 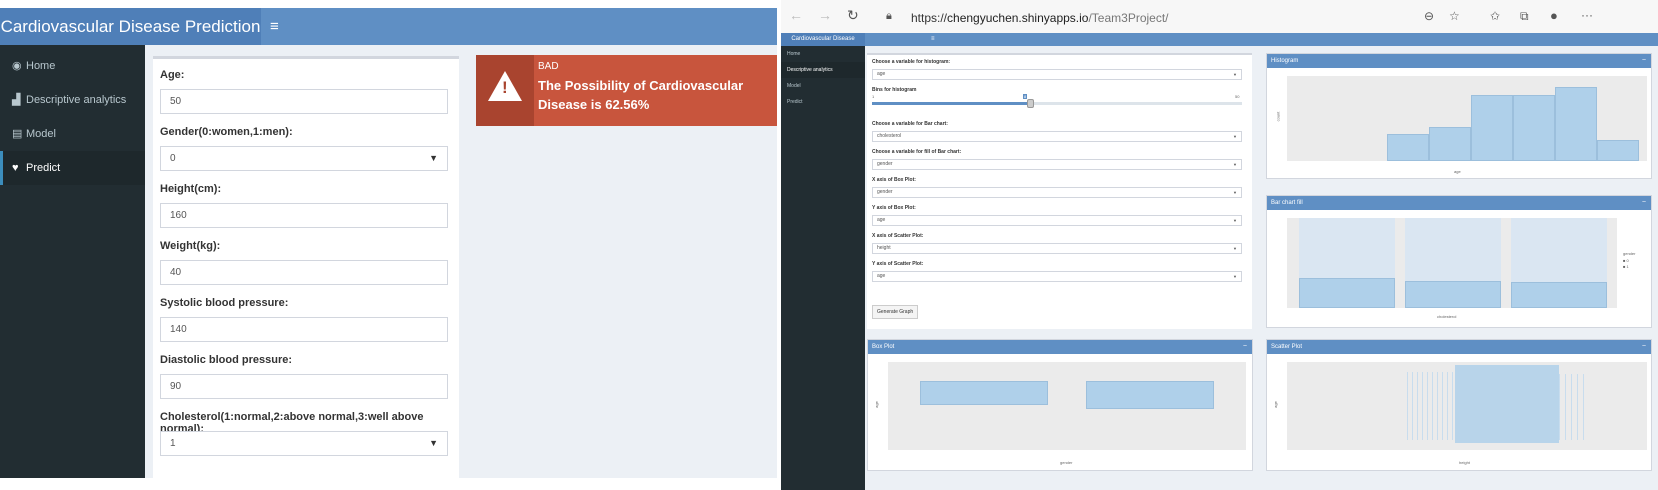 I want to click on box-title: Scatter Plot, so click(x=1287, y=347).